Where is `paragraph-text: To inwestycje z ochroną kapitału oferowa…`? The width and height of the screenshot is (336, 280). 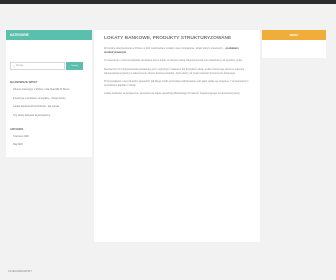
paragraph-text: To inwestycje z ochroną kapitału oferowa… is located at coordinates (173, 61).